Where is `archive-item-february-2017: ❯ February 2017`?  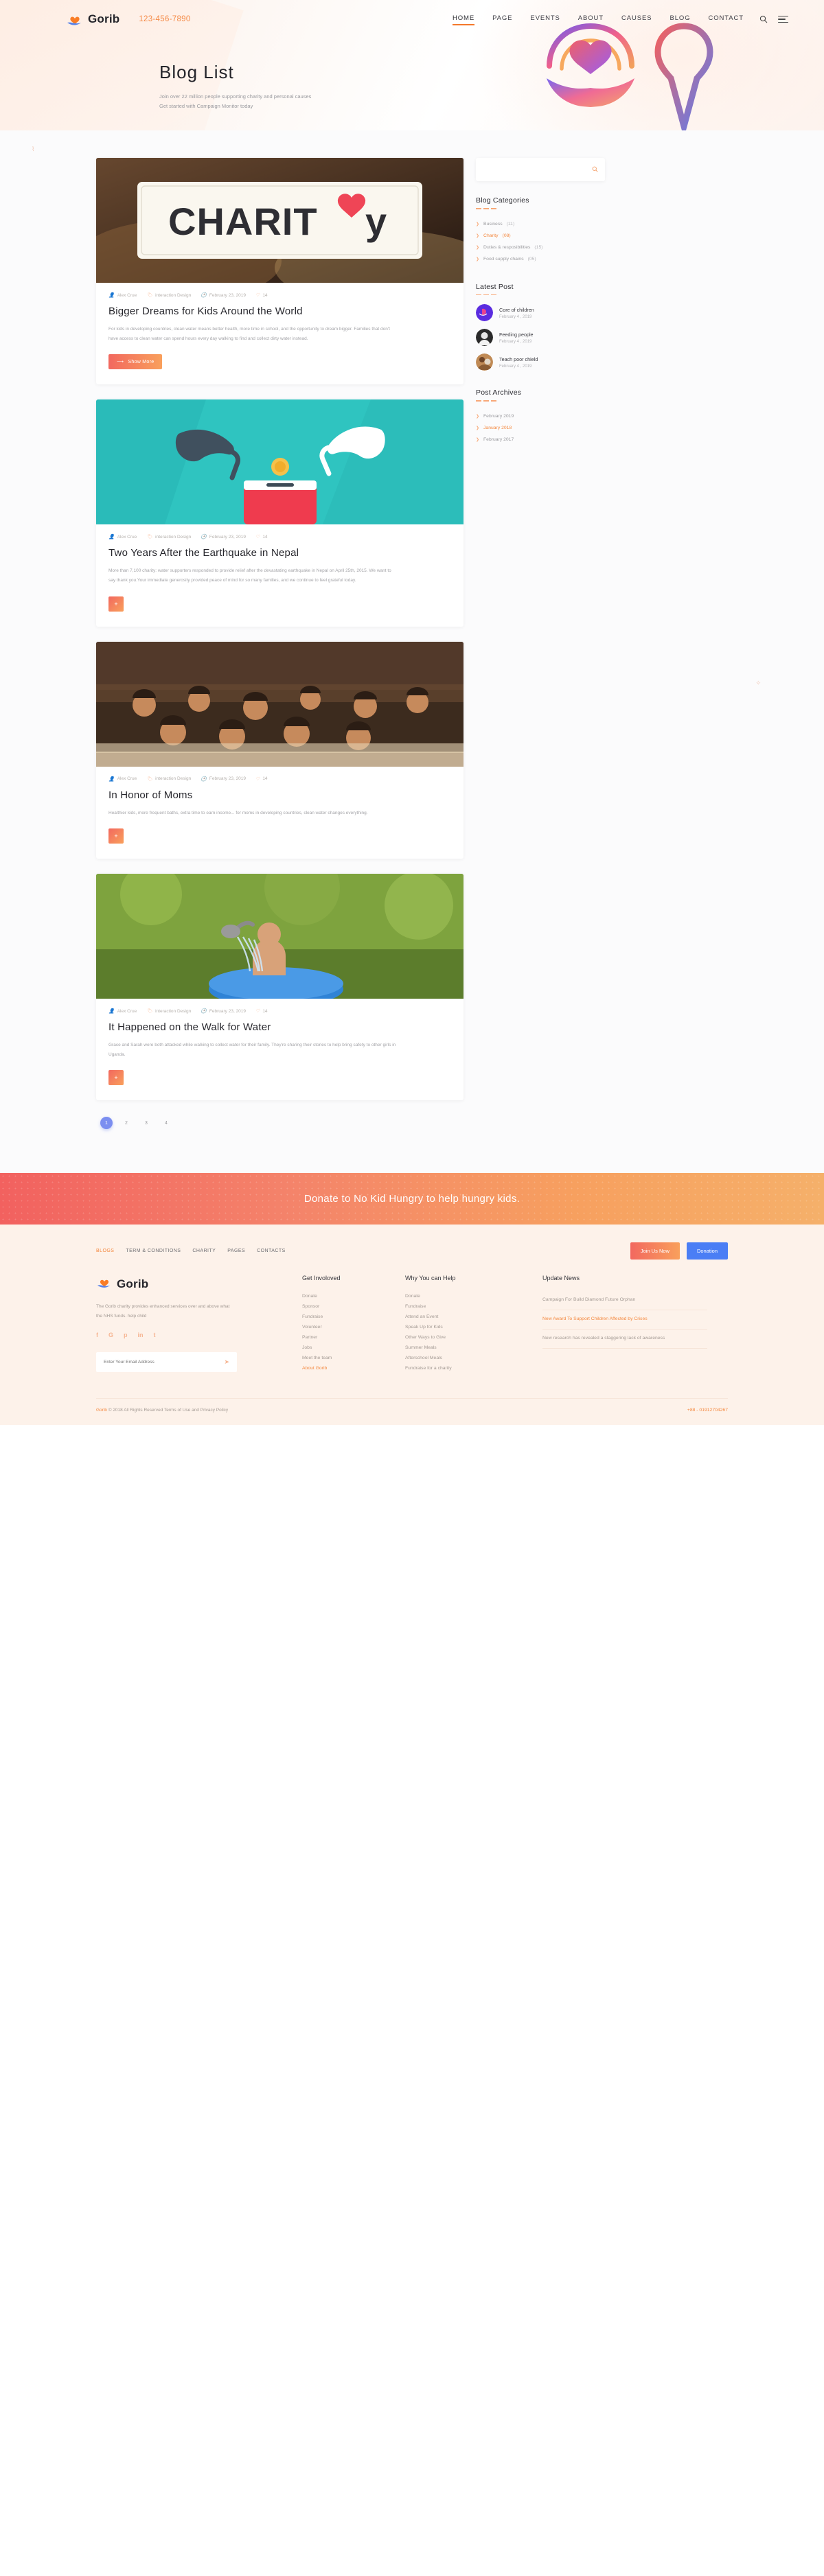 archive-item-february-2017: ❯ February 2017 is located at coordinates (540, 439).